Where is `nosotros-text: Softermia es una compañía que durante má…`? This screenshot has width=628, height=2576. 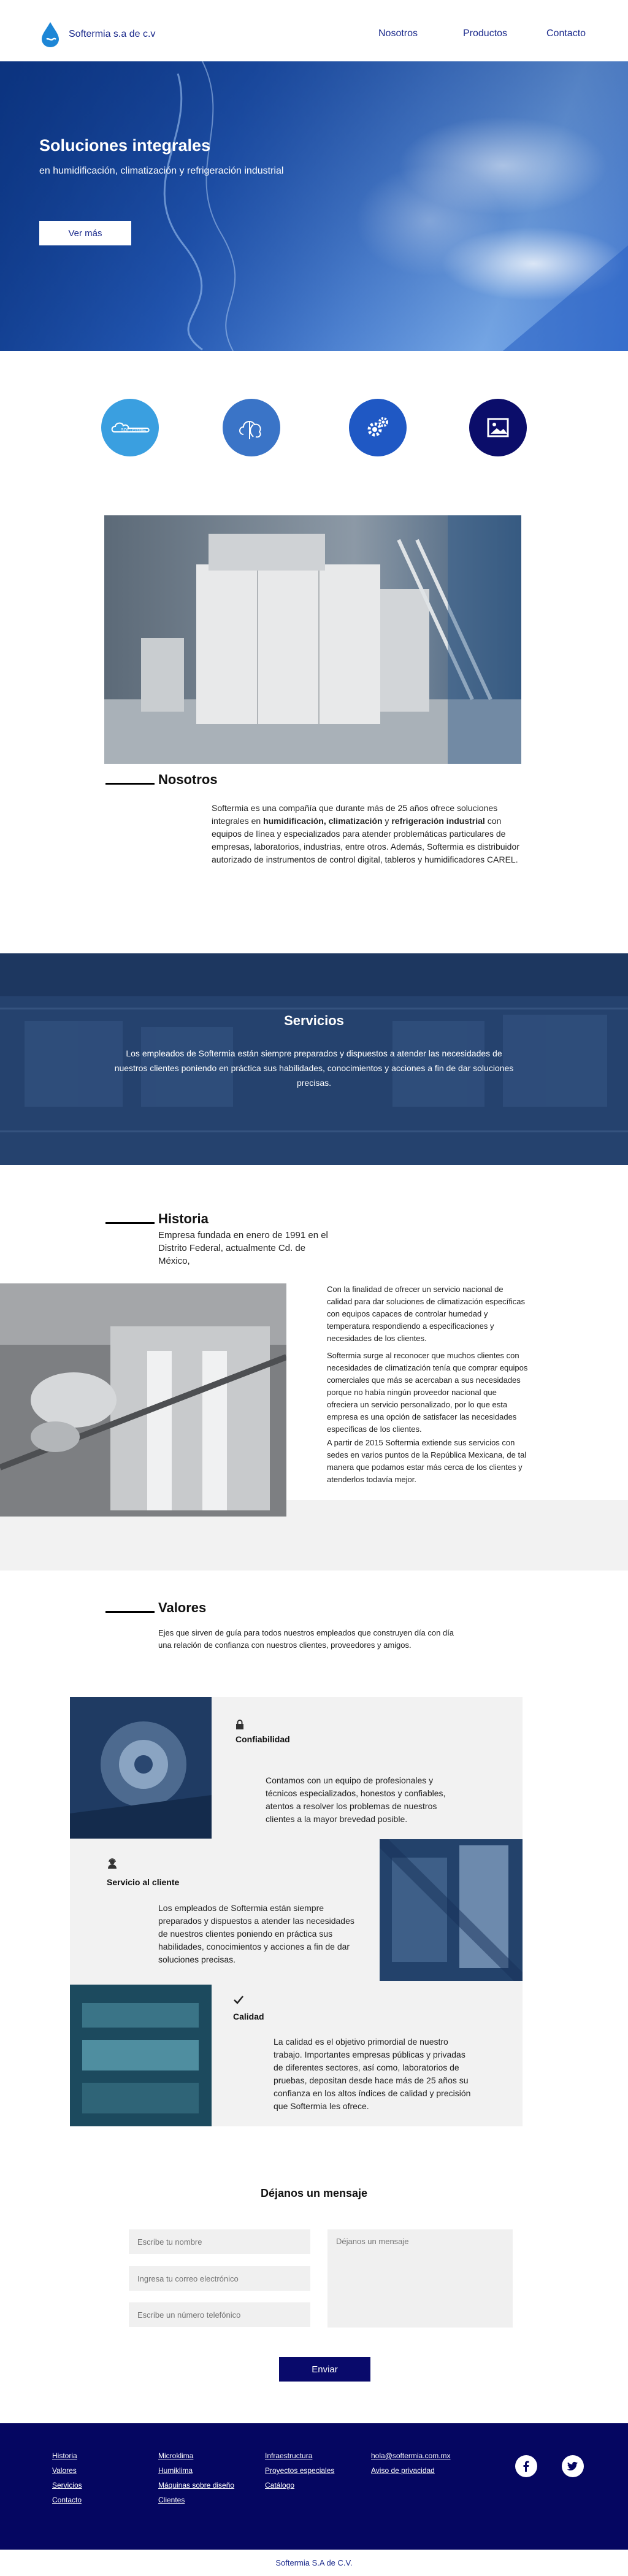
nosotros-text: Softermia es una compañía que durante má… is located at coordinates (366, 834).